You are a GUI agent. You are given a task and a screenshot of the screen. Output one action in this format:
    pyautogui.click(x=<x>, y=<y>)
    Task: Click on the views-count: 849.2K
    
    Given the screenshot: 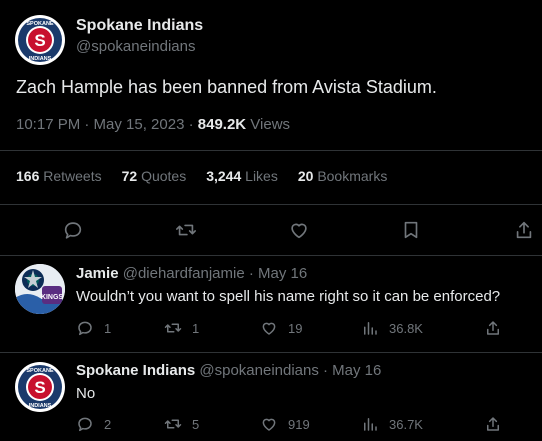 What is the action you would take?
    pyautogui.click(x=222, y=124)
    